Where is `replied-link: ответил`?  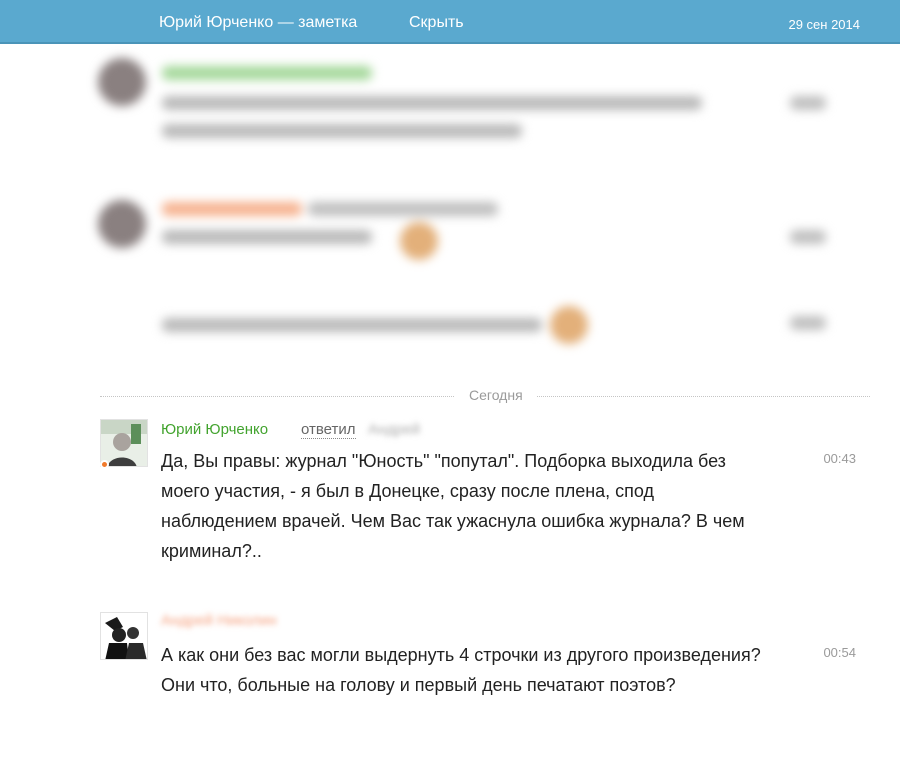
replied-link: ответил is located at coordinates (328, 430).